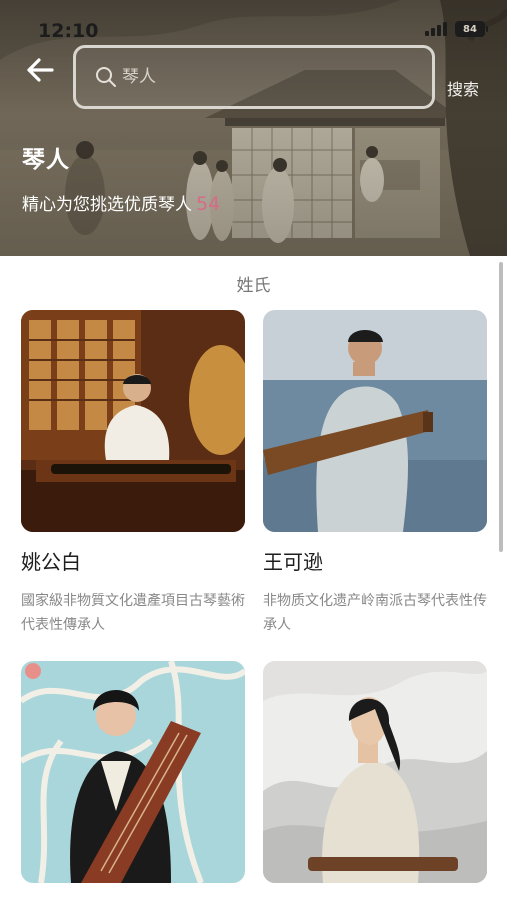 This screenshot has height=900, width=507. I want to click on search-button: 搜索, so click(463, 88).